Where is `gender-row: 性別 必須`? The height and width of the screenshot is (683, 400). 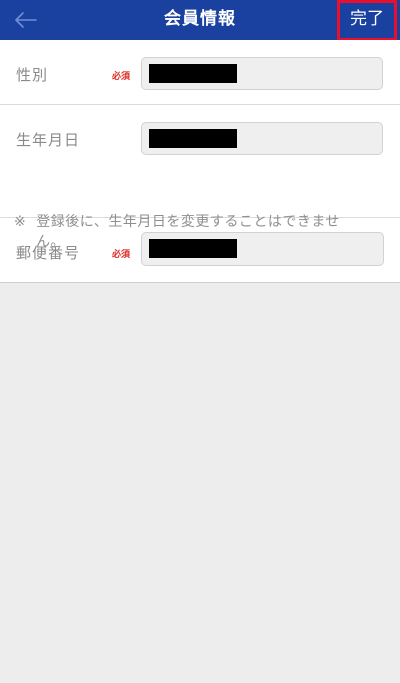 gender-row: 性別 必須 is located at coordinates (200, 72).